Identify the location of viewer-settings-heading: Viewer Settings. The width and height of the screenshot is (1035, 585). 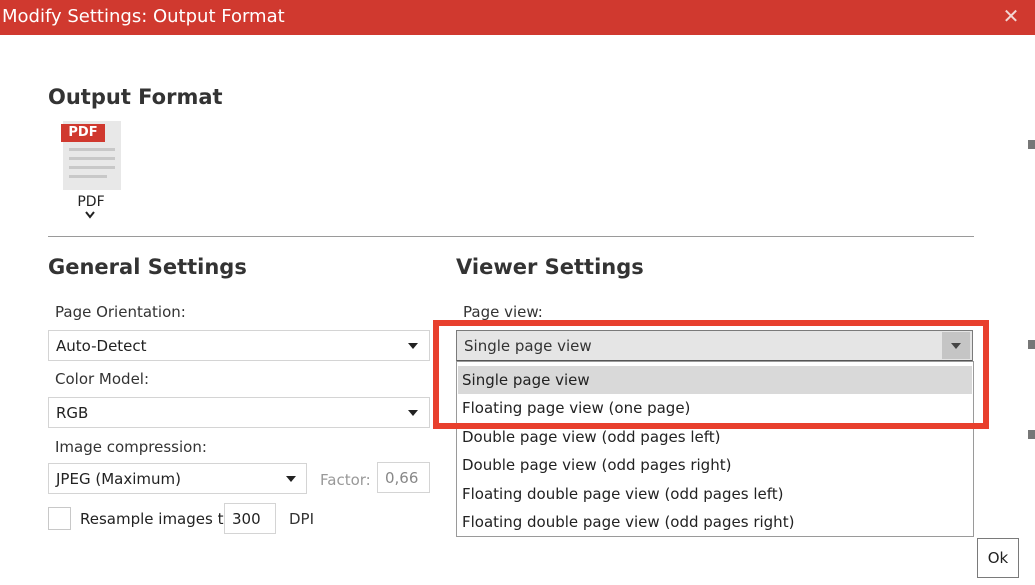
(550, 267).